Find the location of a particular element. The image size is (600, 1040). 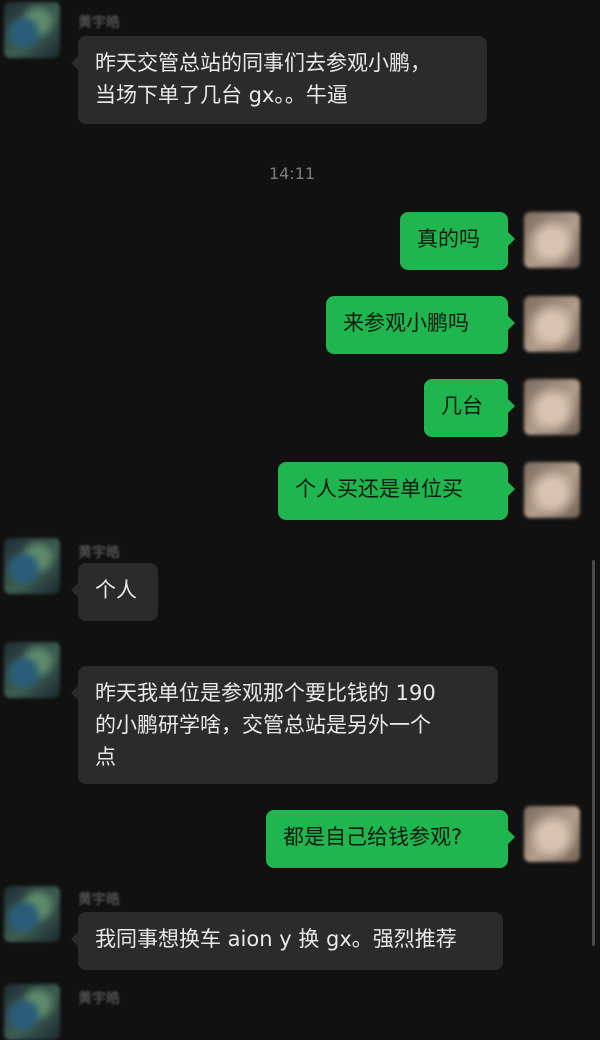

message-bubble-incoming: 昨天我单位是参观那个要比钱的 190 的小鹏研学啥，交管总站是另外一个 点 is located at coordinates (284, 725).